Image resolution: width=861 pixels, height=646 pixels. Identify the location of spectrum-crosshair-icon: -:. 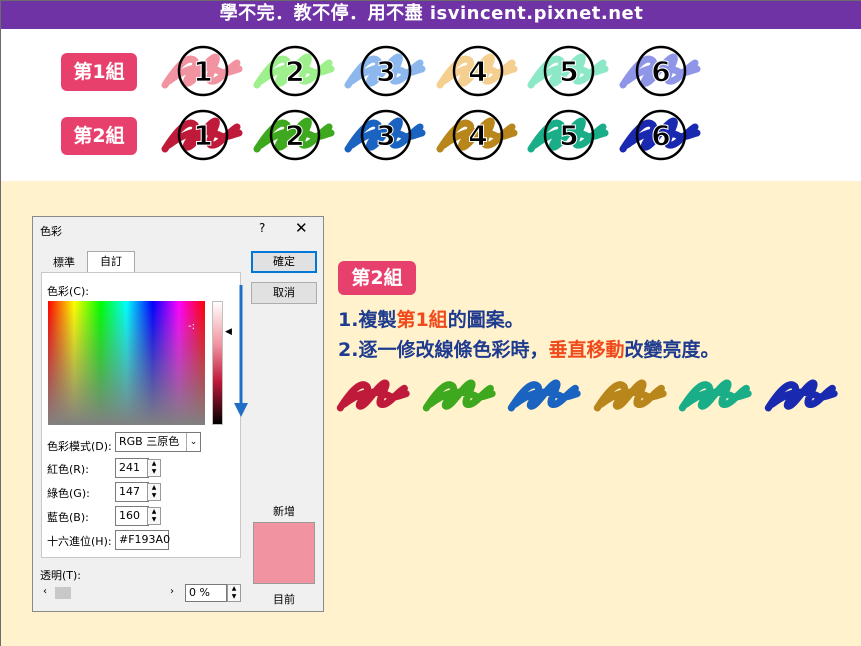
(191, 326).